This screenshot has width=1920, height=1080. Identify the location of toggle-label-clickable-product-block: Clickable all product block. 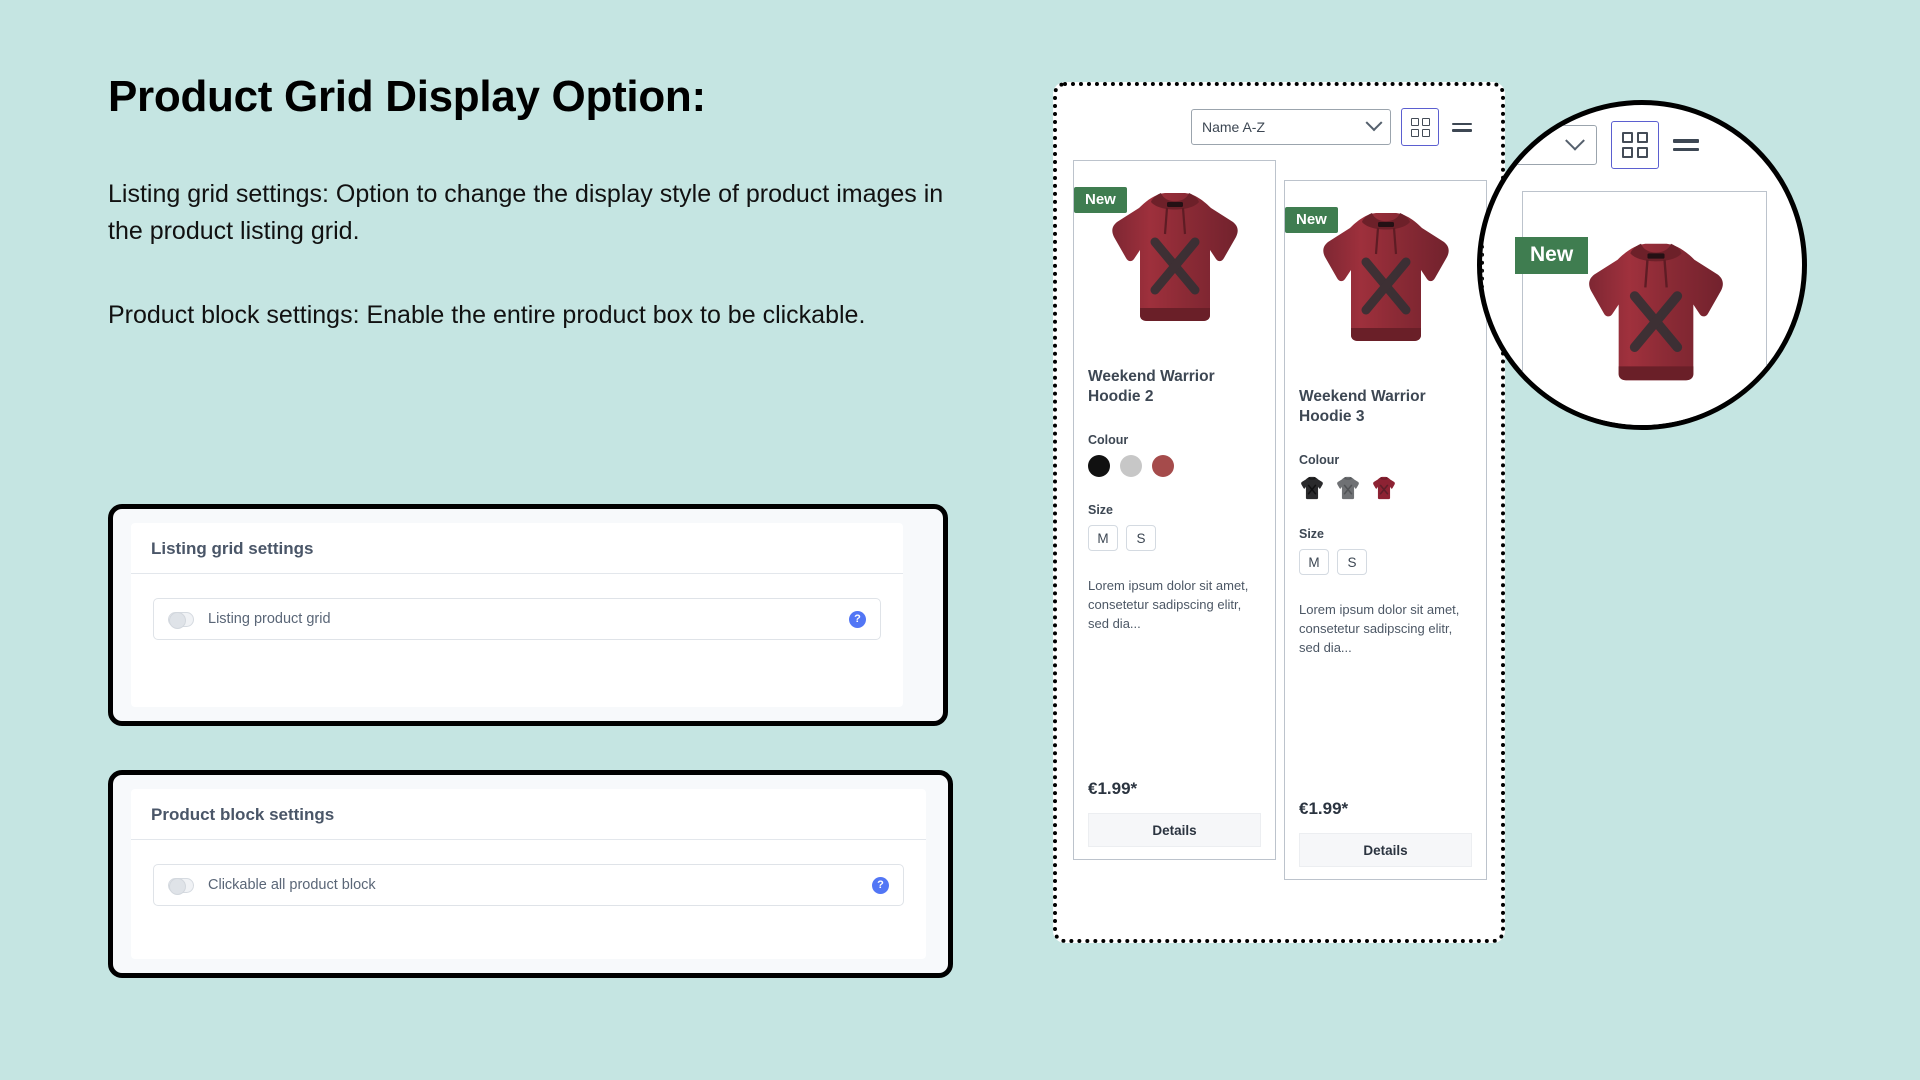
(292, 885).